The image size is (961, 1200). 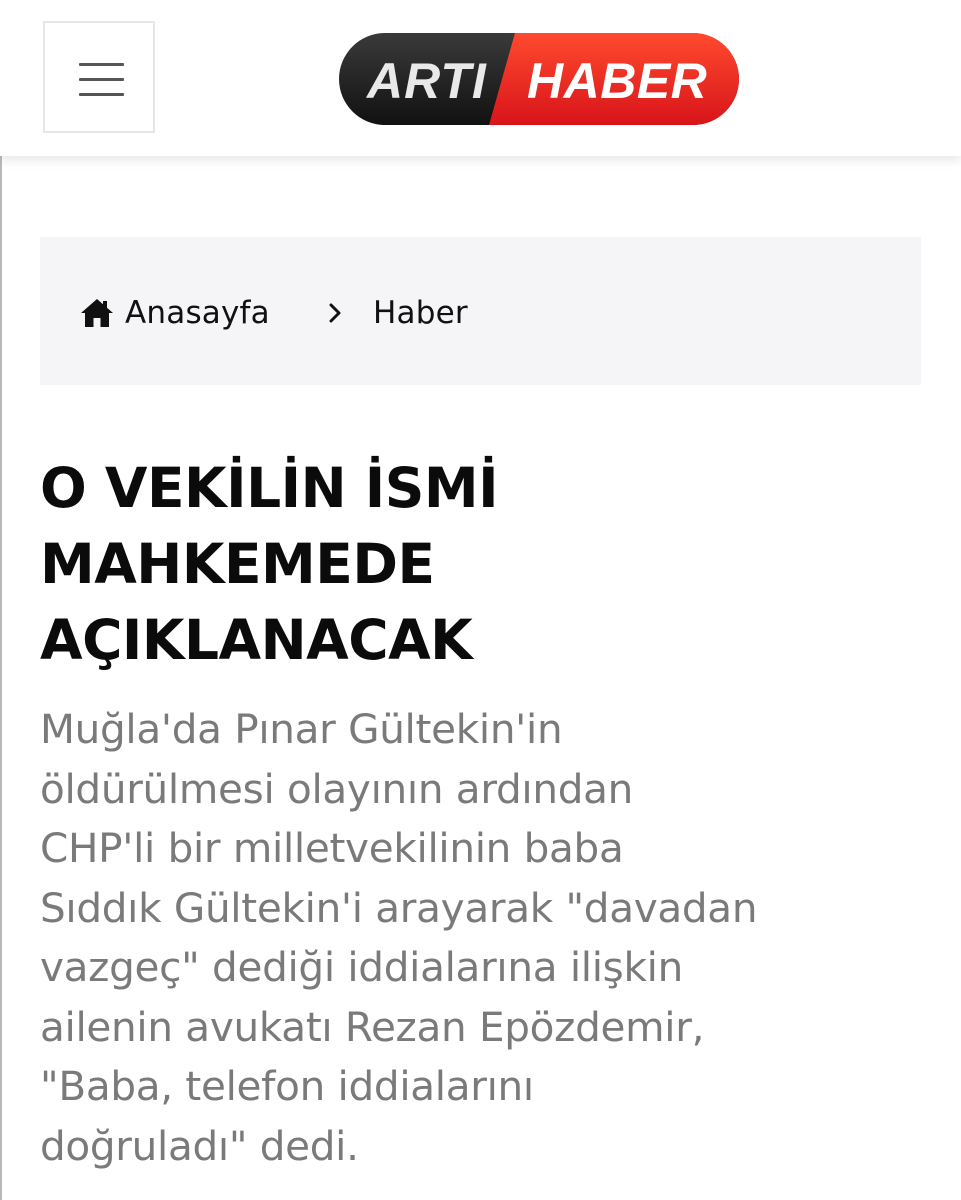 I want to click on headline-line: AÇIKLANACAK, so click(x=256, y=640).